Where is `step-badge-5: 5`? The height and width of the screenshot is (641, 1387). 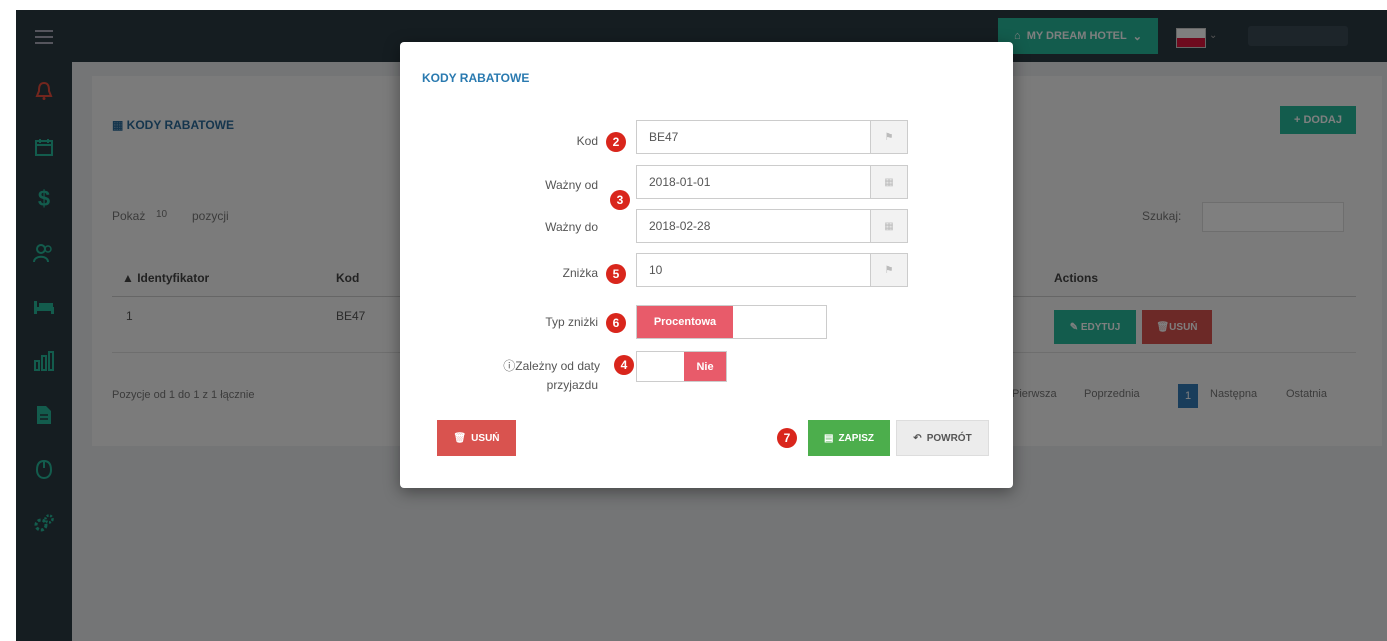
step-badge-5: 5 is located at coordinates (616, 274).